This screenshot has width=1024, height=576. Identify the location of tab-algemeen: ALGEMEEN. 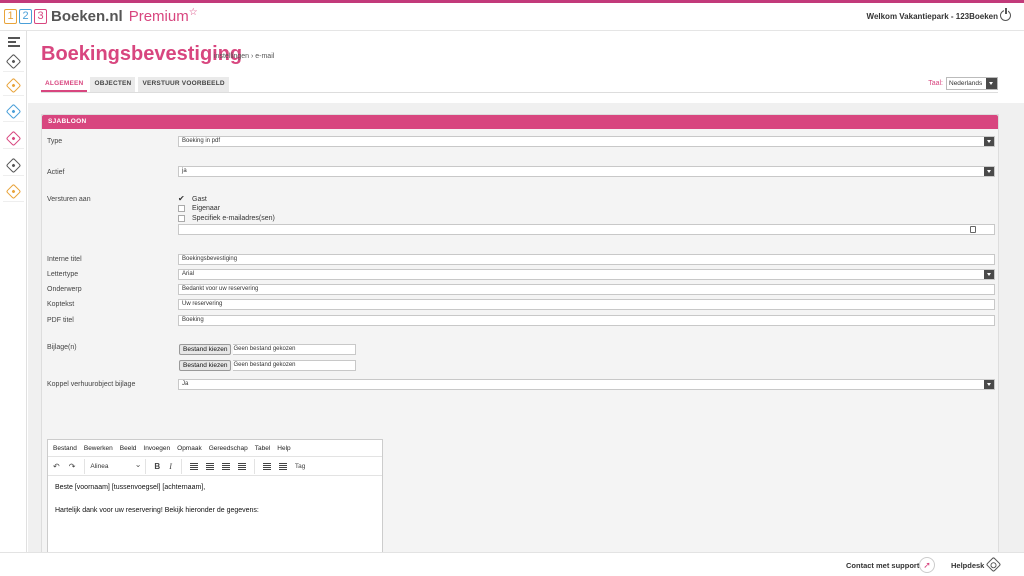
(64, 84).